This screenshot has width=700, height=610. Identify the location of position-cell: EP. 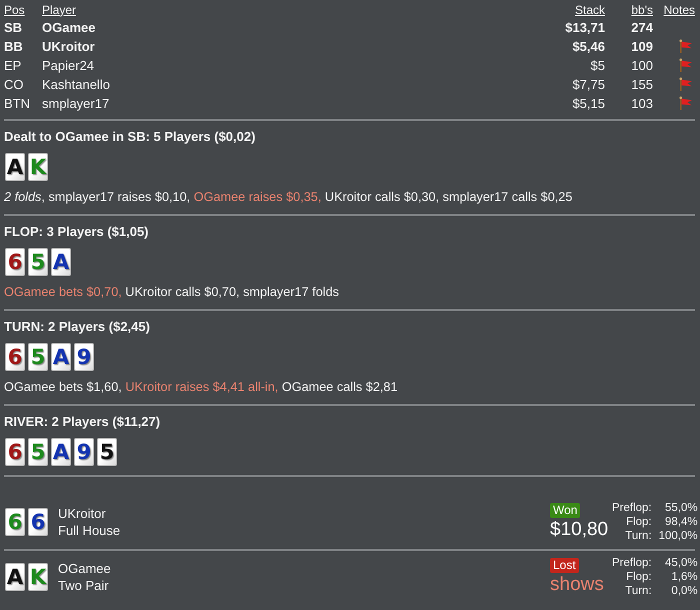
(13, 65).